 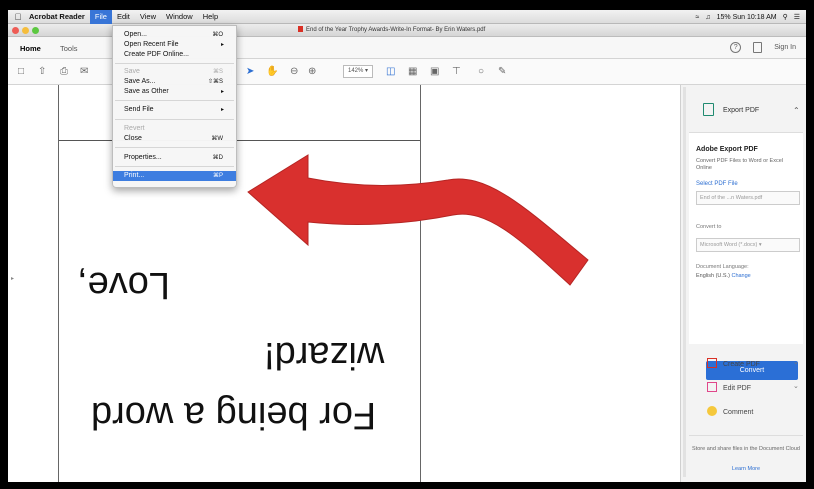 I want to click on menu-open: Open... ⌘O, so click(x=174, y=35).